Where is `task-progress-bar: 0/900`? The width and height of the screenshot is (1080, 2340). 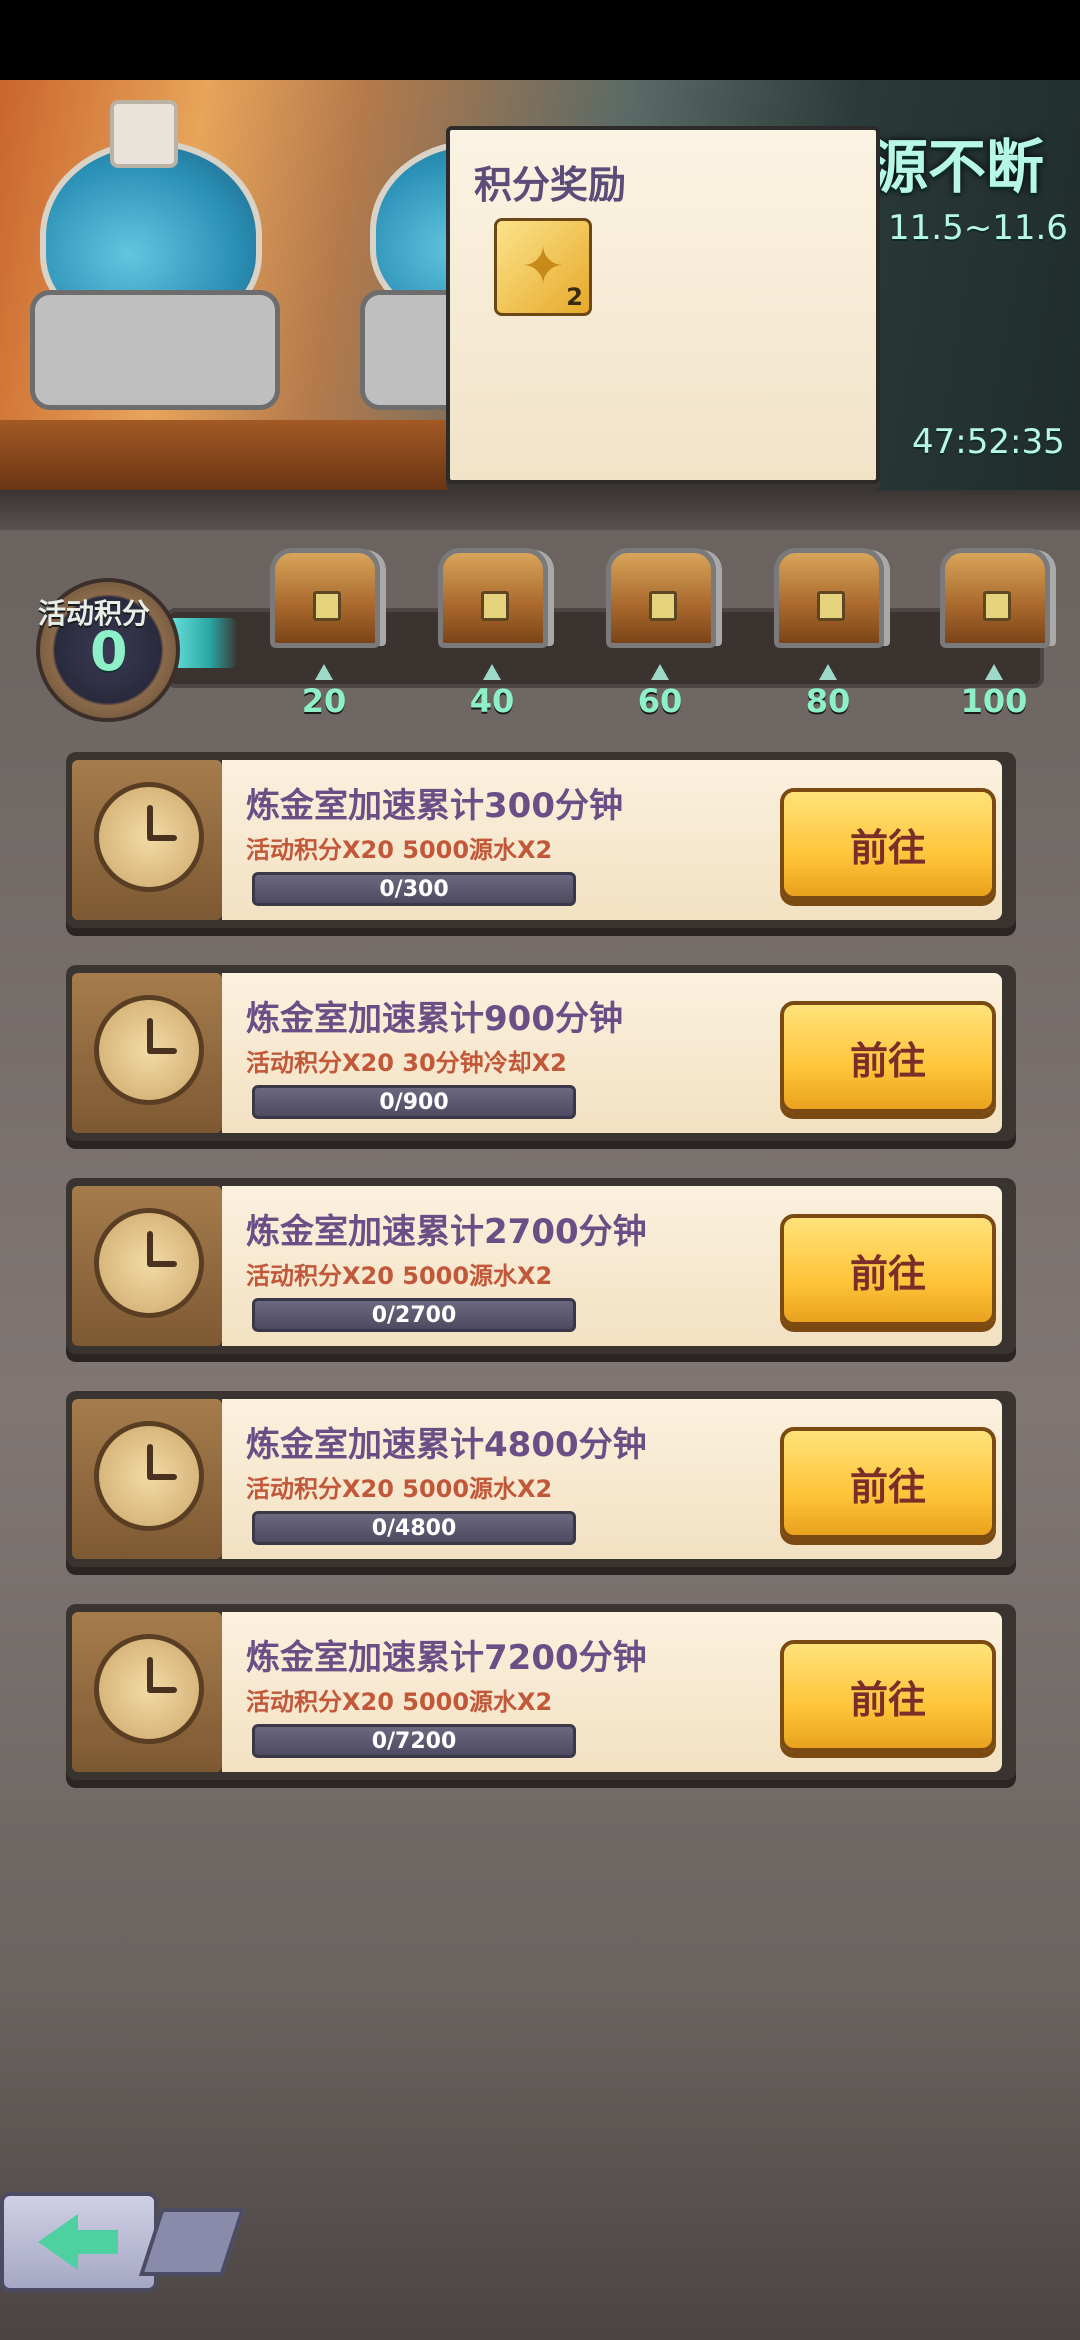
task-progress-bar: 0/900 is located at coordinates (414, 1102).